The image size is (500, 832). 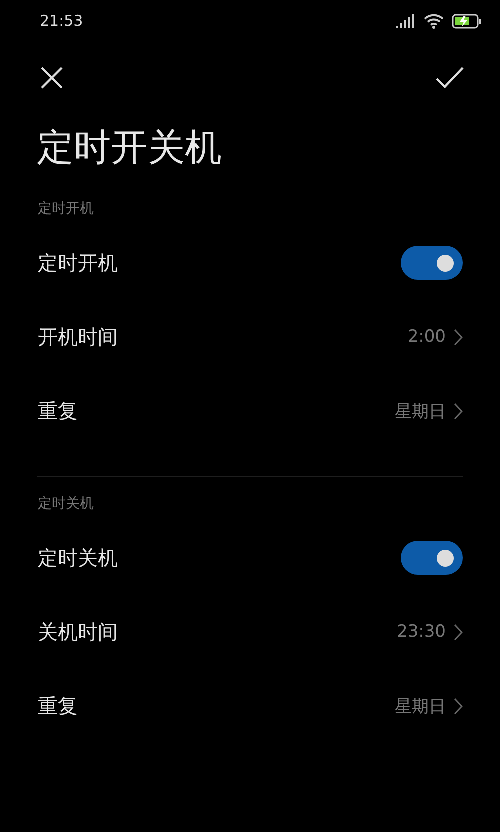 What do you see at coordinates (52, 78) in the screenshot?
I see `close-icon` at bounding box center [52, 78].